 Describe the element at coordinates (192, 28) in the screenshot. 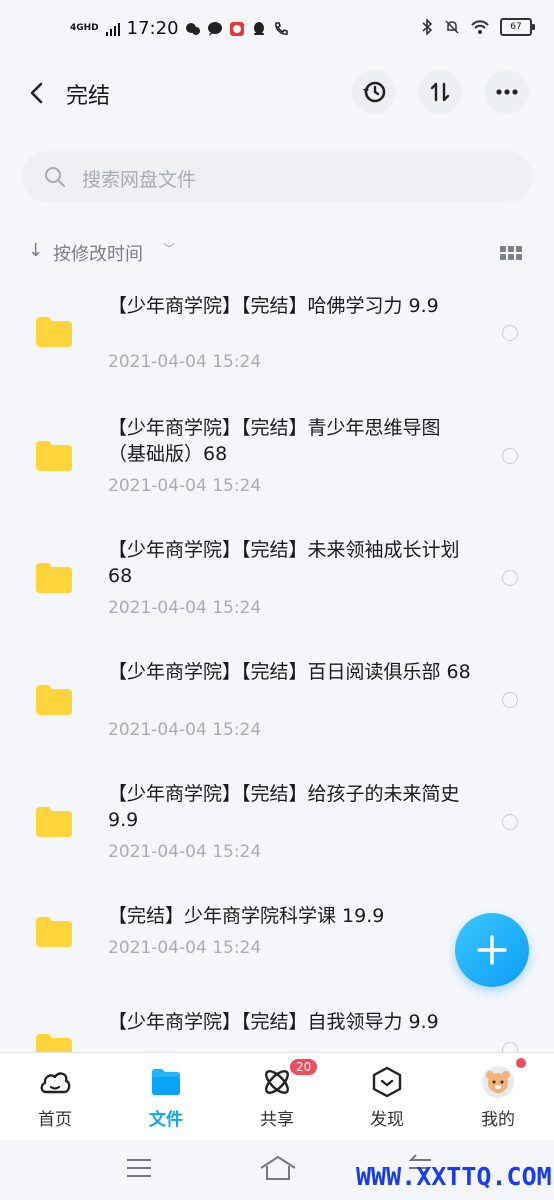

I see `wechat-icon` at that location.